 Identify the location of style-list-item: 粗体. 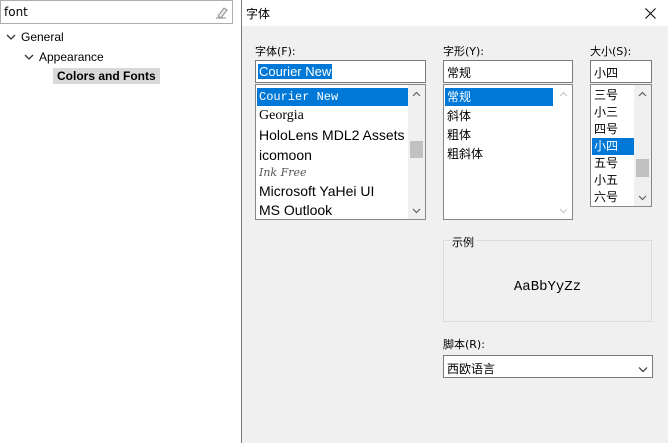
(458, 135).